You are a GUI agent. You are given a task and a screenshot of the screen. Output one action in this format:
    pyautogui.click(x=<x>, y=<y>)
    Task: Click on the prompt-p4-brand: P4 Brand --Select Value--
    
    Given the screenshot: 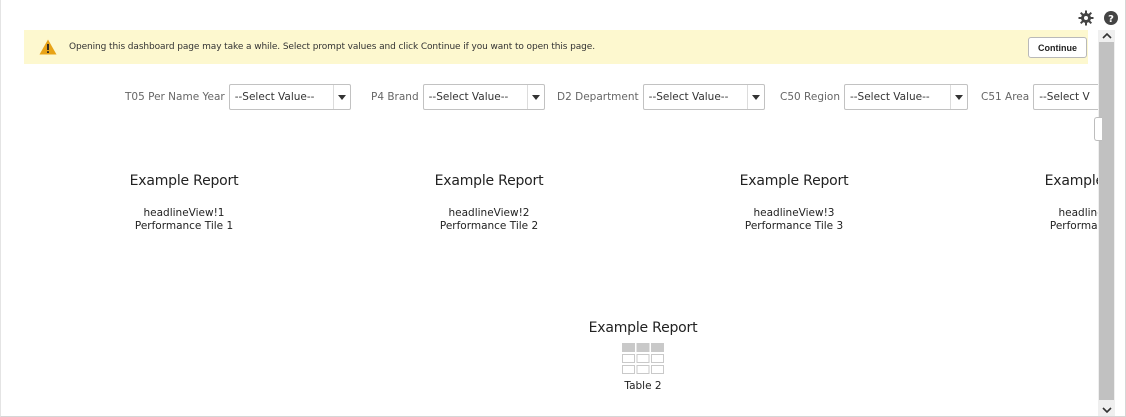 What is the action you would take?
    pyautogui.click(x=458, y=97)
    